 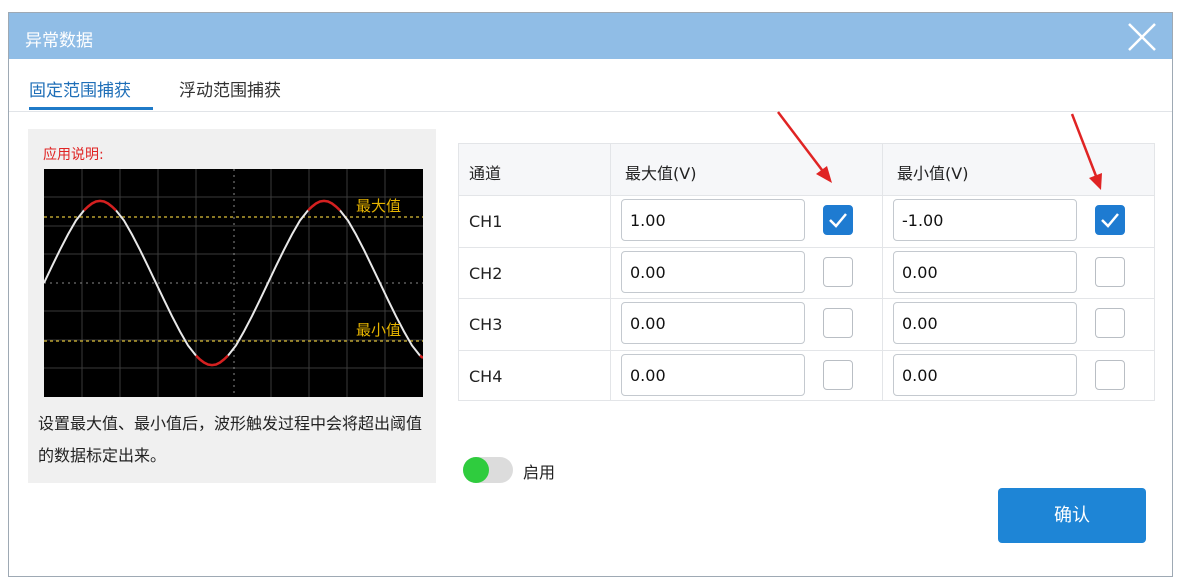 I want to click on ch1-min-checkbox, so click(x=1110, y=220).